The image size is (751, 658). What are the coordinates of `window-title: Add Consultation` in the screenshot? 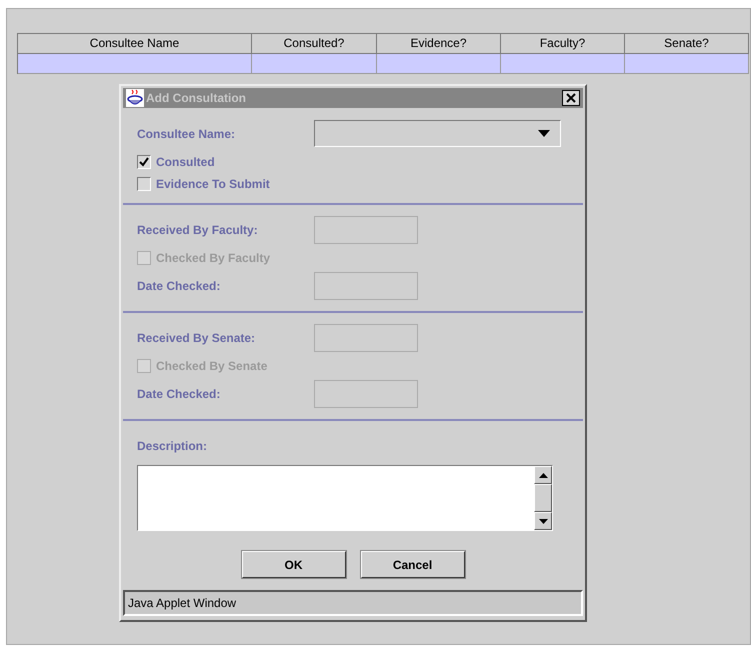 It's located at (196, 98).